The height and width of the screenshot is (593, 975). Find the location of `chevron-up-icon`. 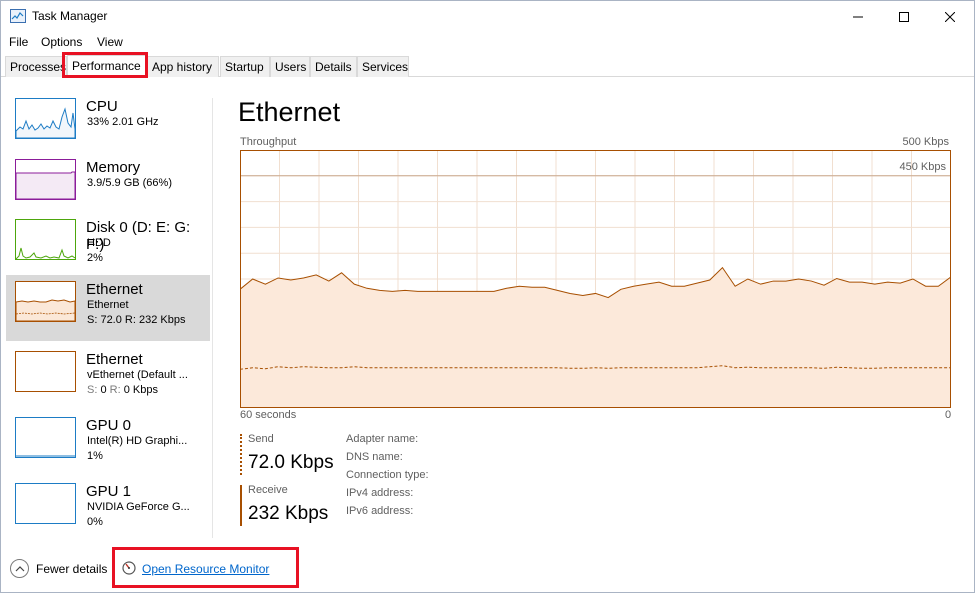

chevron-up-icon is located at coordinates (19, 568).